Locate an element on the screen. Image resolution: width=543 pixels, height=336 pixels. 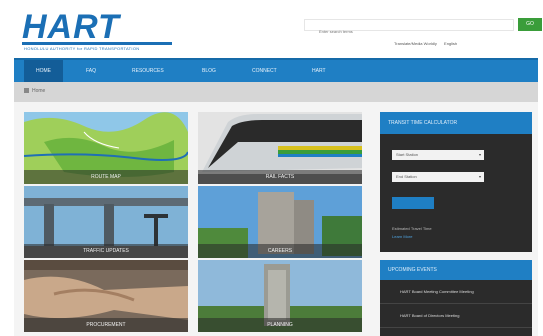
origin-select: Start Station ▾ is located at coordinates (438, 155).